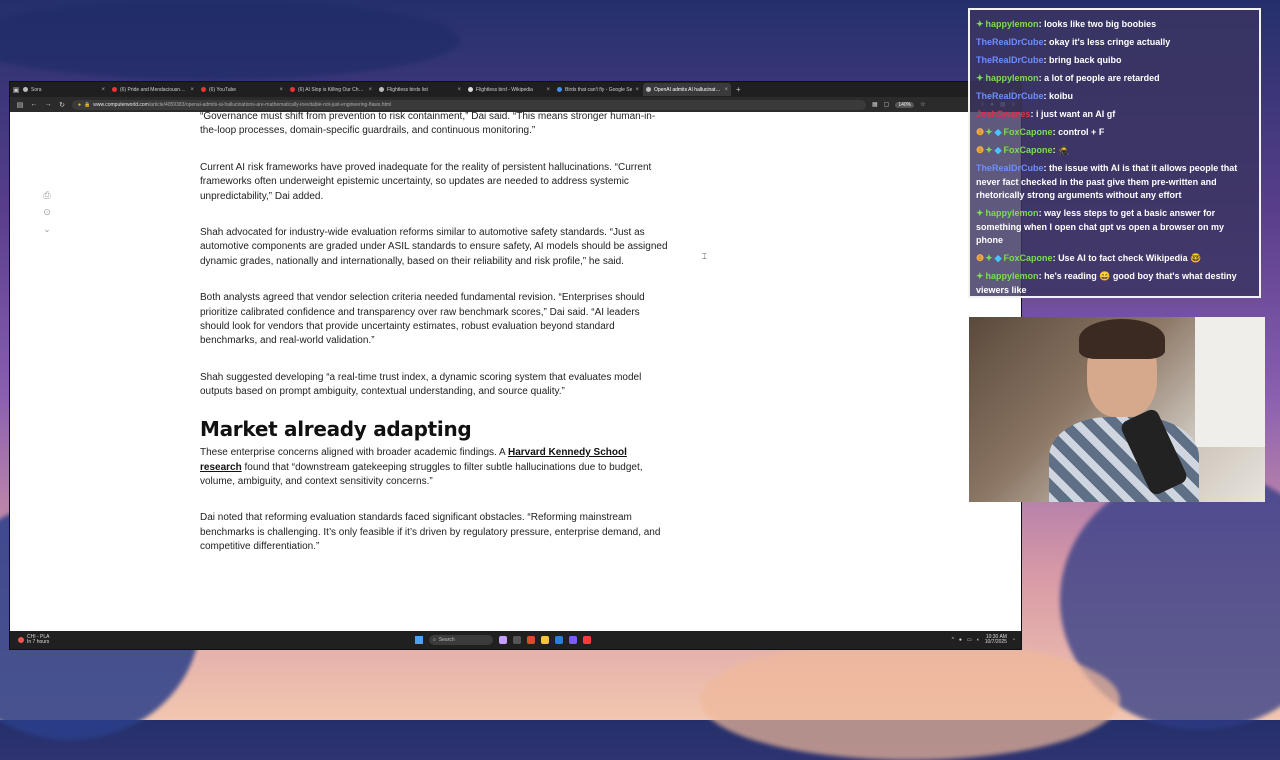 The width and height of the screenshot is (1280, 760). What do you see at coordinates (20, 105) in the screenshot?
I see `sidebar-icon: ▤` at bounding box center [20, 105].